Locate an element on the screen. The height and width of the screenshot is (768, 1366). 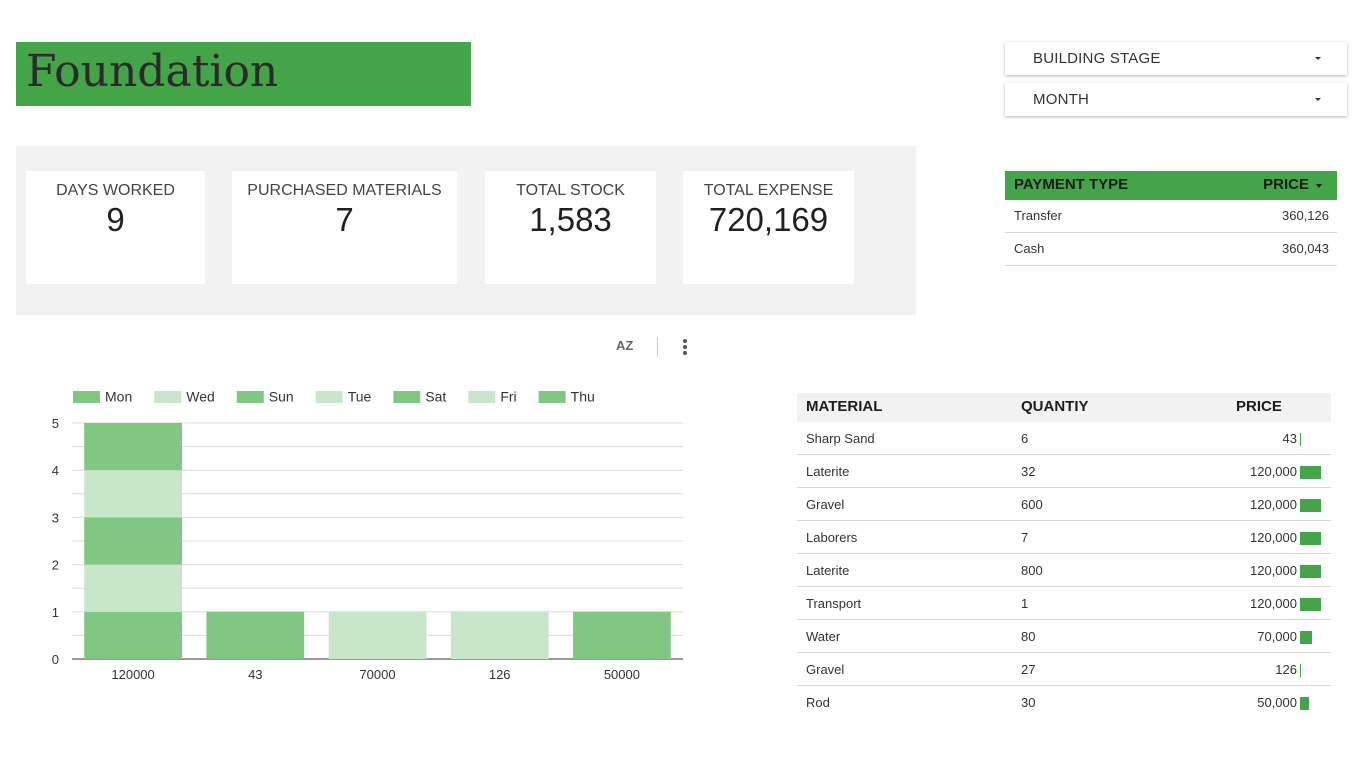
kpi-total-stock: TOTAL STOCK 1,583 is located at coordinates (570, 227).